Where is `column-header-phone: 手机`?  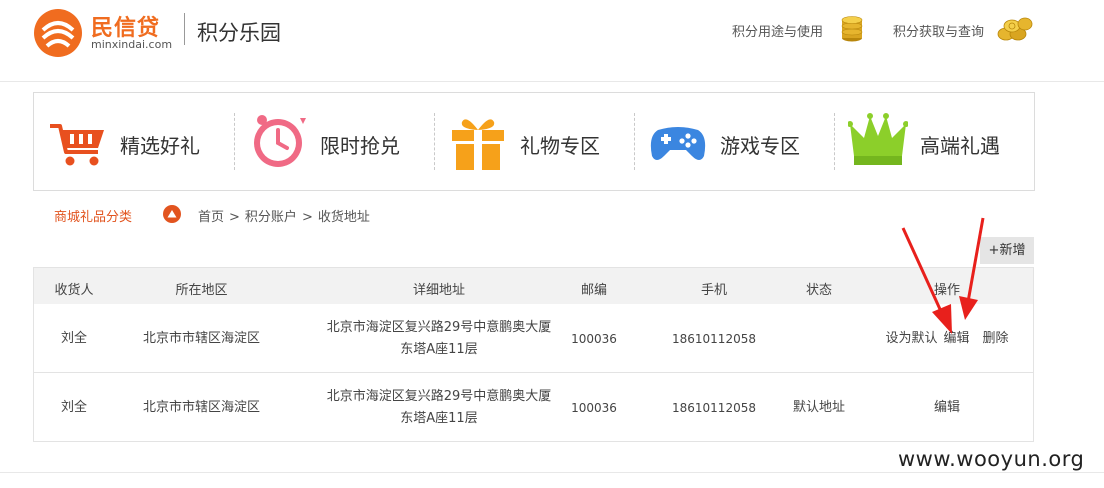 column-header-phone: 手机 is located at coordinates (713, 290).